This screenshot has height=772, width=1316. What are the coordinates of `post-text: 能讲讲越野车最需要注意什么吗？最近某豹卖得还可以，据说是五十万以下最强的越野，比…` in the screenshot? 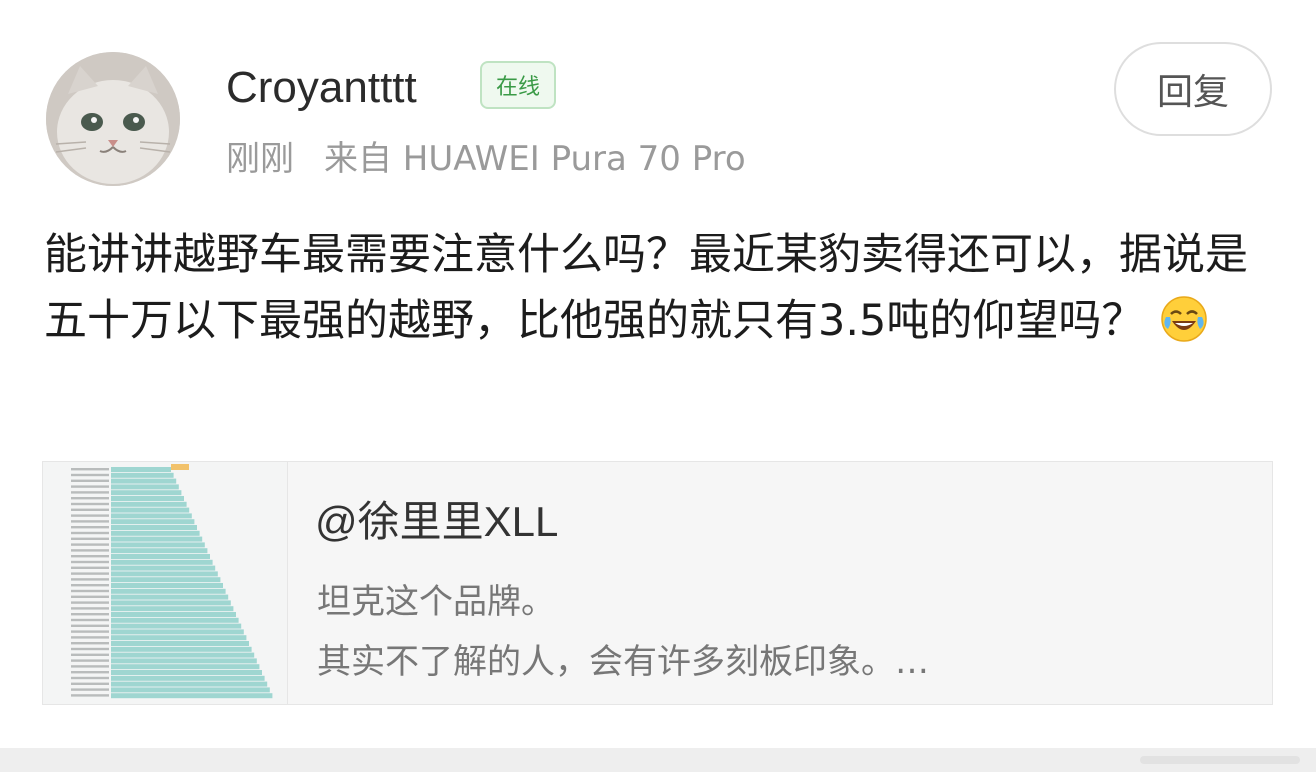 It's located at (646, 288).